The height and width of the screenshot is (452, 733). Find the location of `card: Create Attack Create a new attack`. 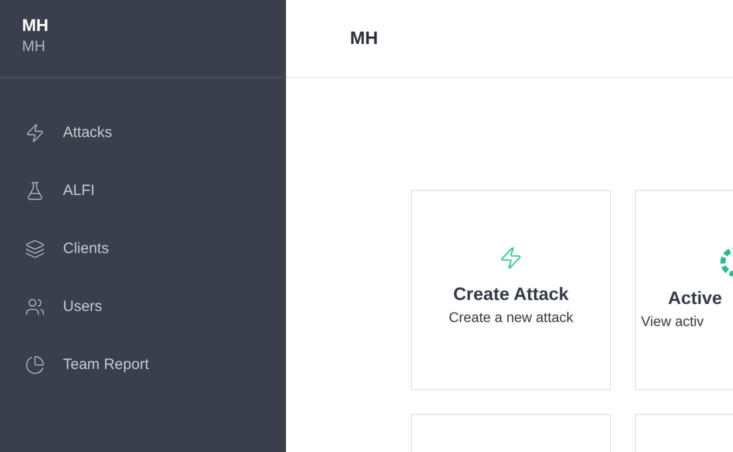

card: Create Attack Create a new attack is located at coordinates (511, 290).